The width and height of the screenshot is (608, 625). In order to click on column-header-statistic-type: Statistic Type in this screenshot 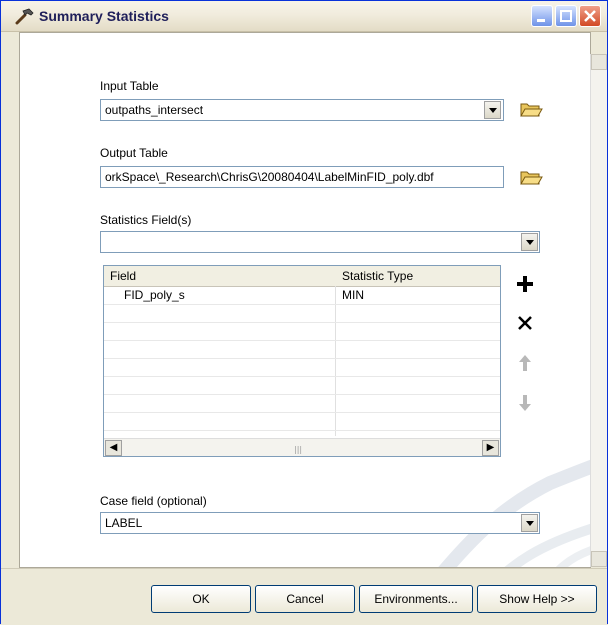, I will do `click(377, 276)`.